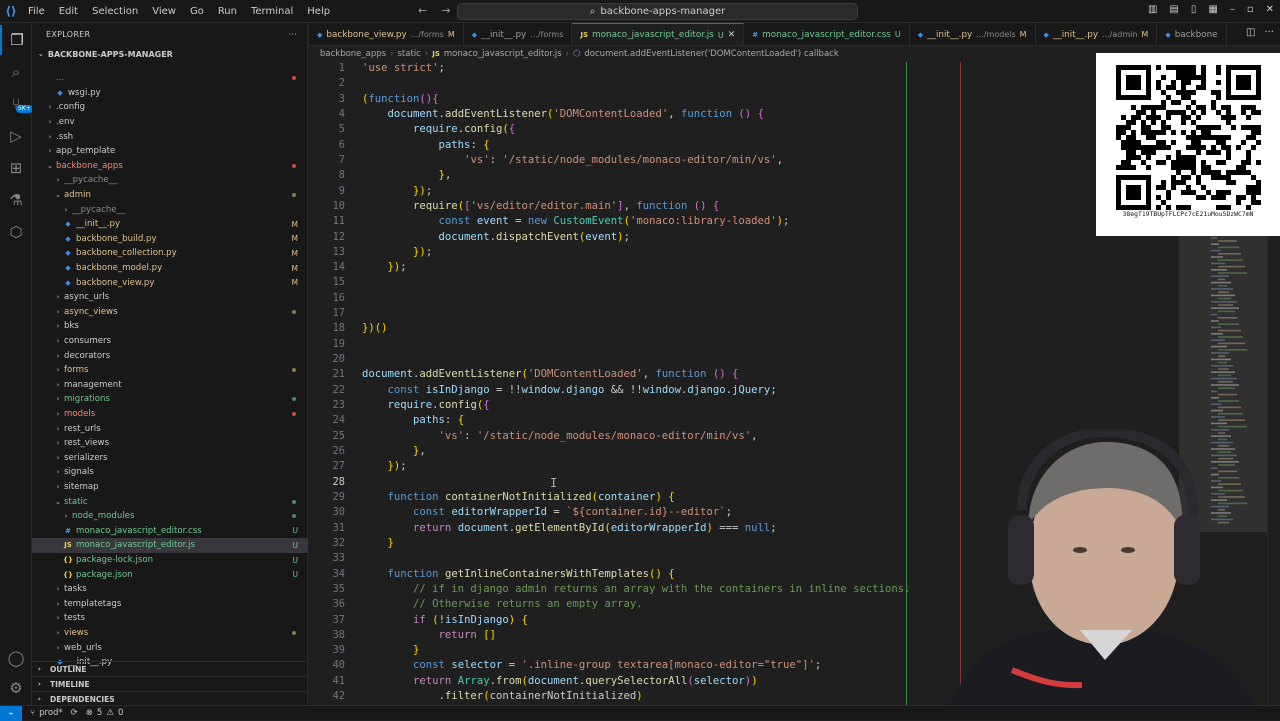 Image resolution: width=1280 pixels, height=721 pixels. What do you see at coordinates (827, 34) in the screenshot?
I see `tab-monaco-javascript-editor-css: # monaco_javascript_editor.css U` at bounding box center [827, 34].